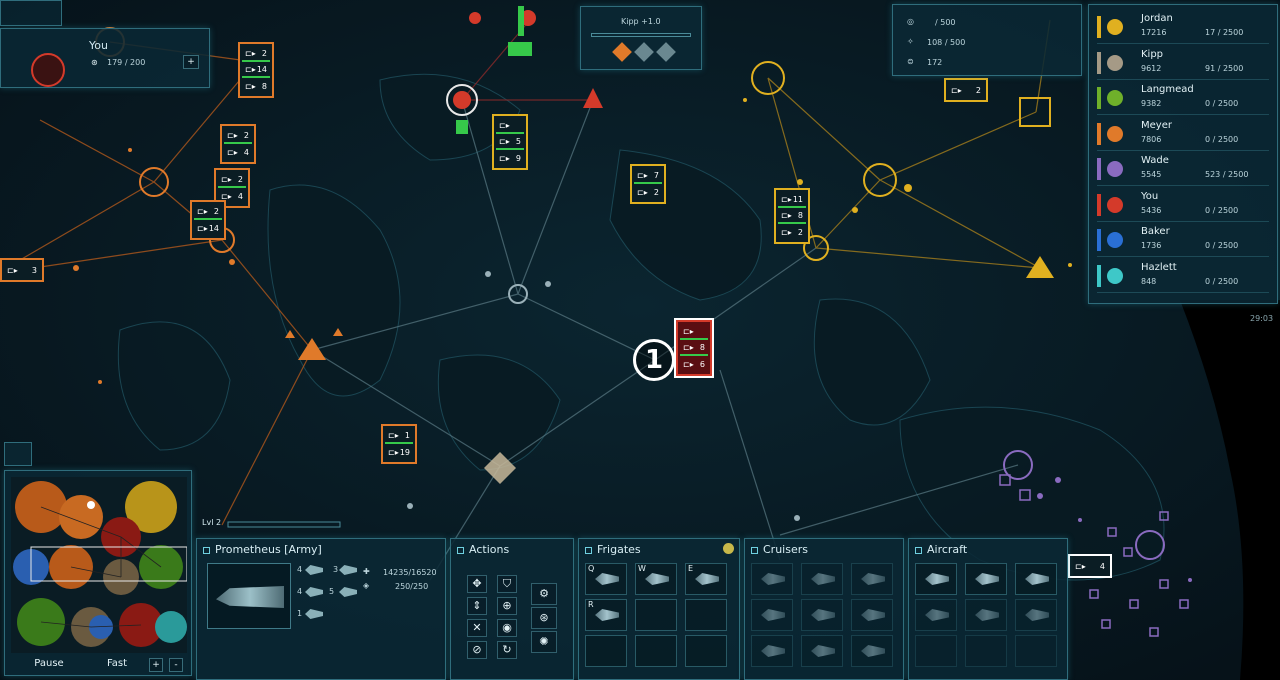 The image size is (1280, 680). I want to click on fleet-stack-row: ⊏▸ 5, so click(510, 142).